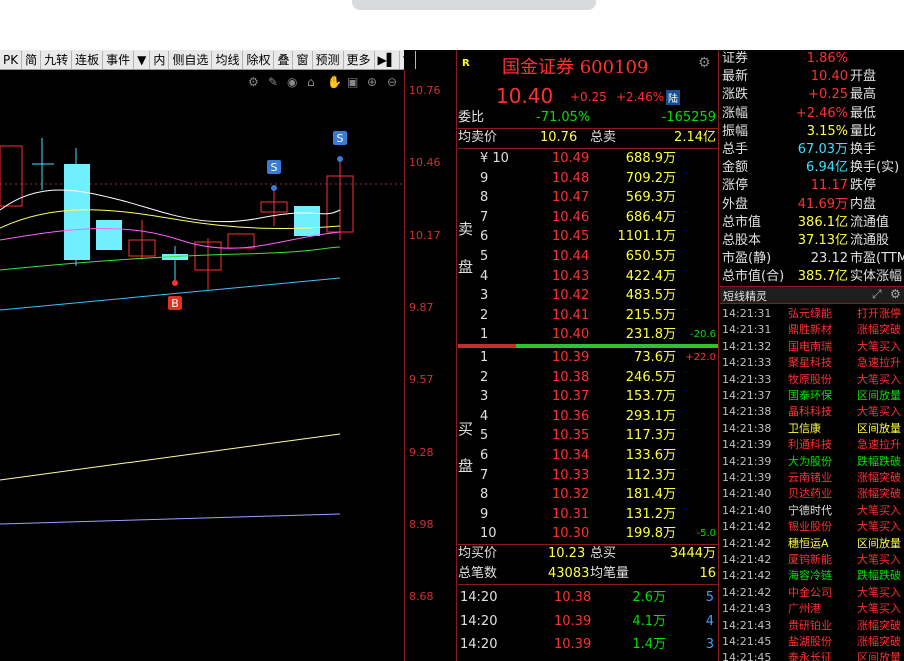  Describe the element at coordinates (745, 296) in the screenshot. I see `feed-title: 短线精灵` at that location.